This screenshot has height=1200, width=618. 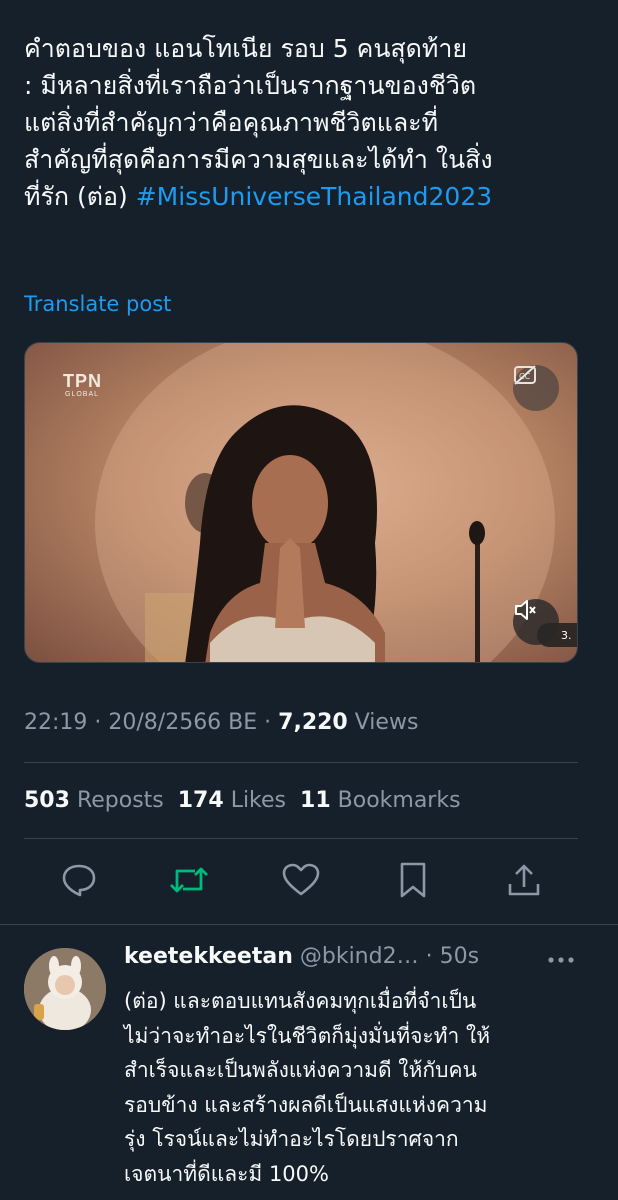 What do you see at coordinates (315, 800) in the screenshot?
I see `bookmarks-count: 11` at bounding box center [315, 800].